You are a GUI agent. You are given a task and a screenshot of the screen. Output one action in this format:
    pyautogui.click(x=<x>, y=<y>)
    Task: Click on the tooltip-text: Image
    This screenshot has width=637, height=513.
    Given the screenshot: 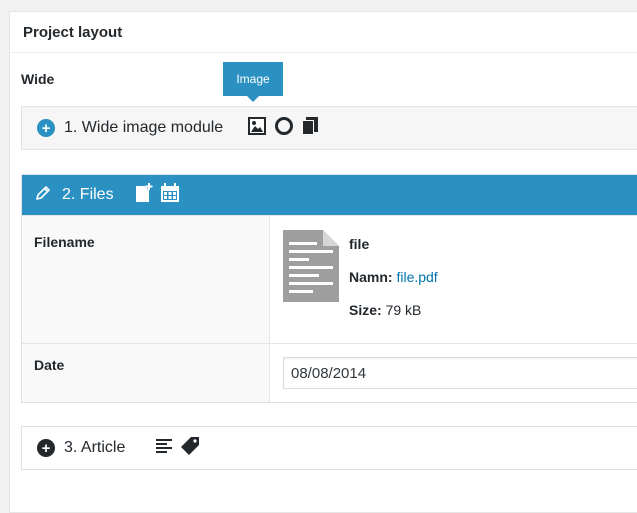 What is the action you would take?
    pyautogui.click(x=253, y=79)
    